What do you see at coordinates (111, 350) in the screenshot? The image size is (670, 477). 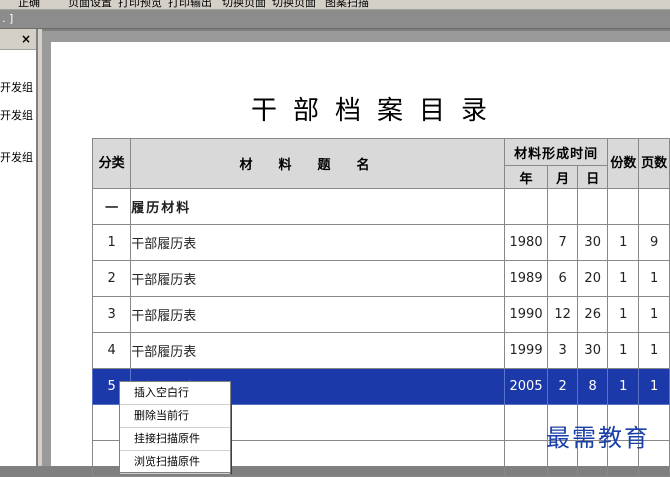 I see `row-no: 4` at bounding box center [111, 350].